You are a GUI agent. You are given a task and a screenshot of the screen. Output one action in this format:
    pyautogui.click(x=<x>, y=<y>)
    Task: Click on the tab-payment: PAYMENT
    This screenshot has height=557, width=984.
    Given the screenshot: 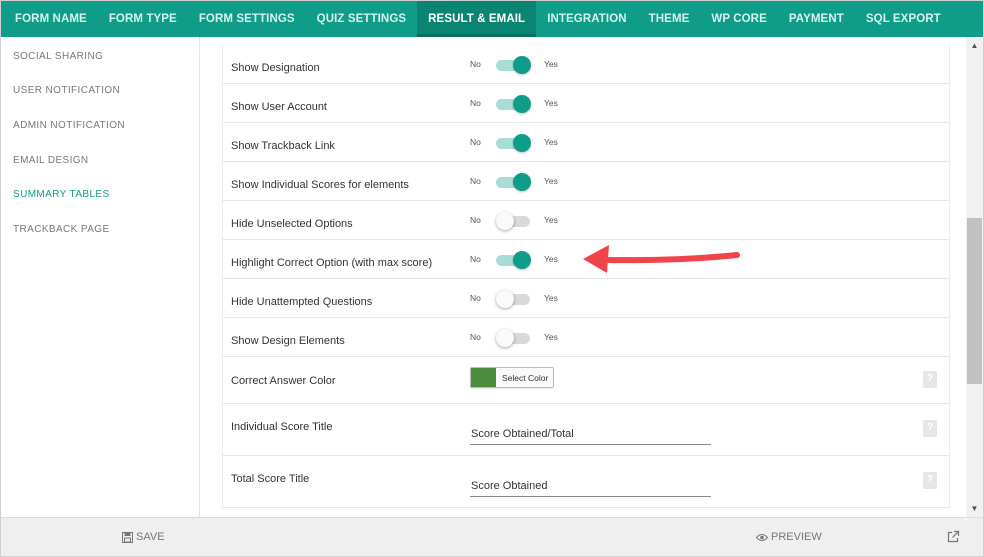 What is the action you would take?
    pyautogui.click(x=816, y=19)
    